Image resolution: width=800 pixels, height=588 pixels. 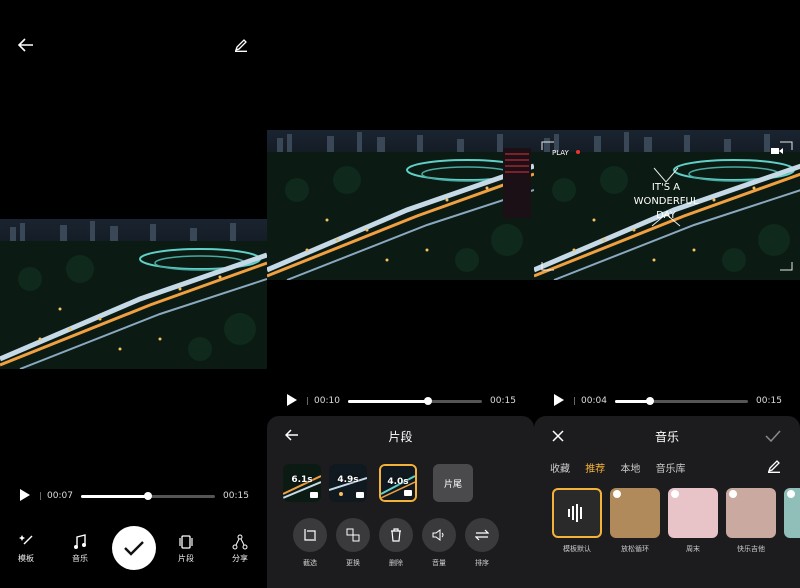 What do you see at coordinates (348, 483) in the screenshot?
I see `clip-thumb: 4.9s` at bounding box center [348, 483].